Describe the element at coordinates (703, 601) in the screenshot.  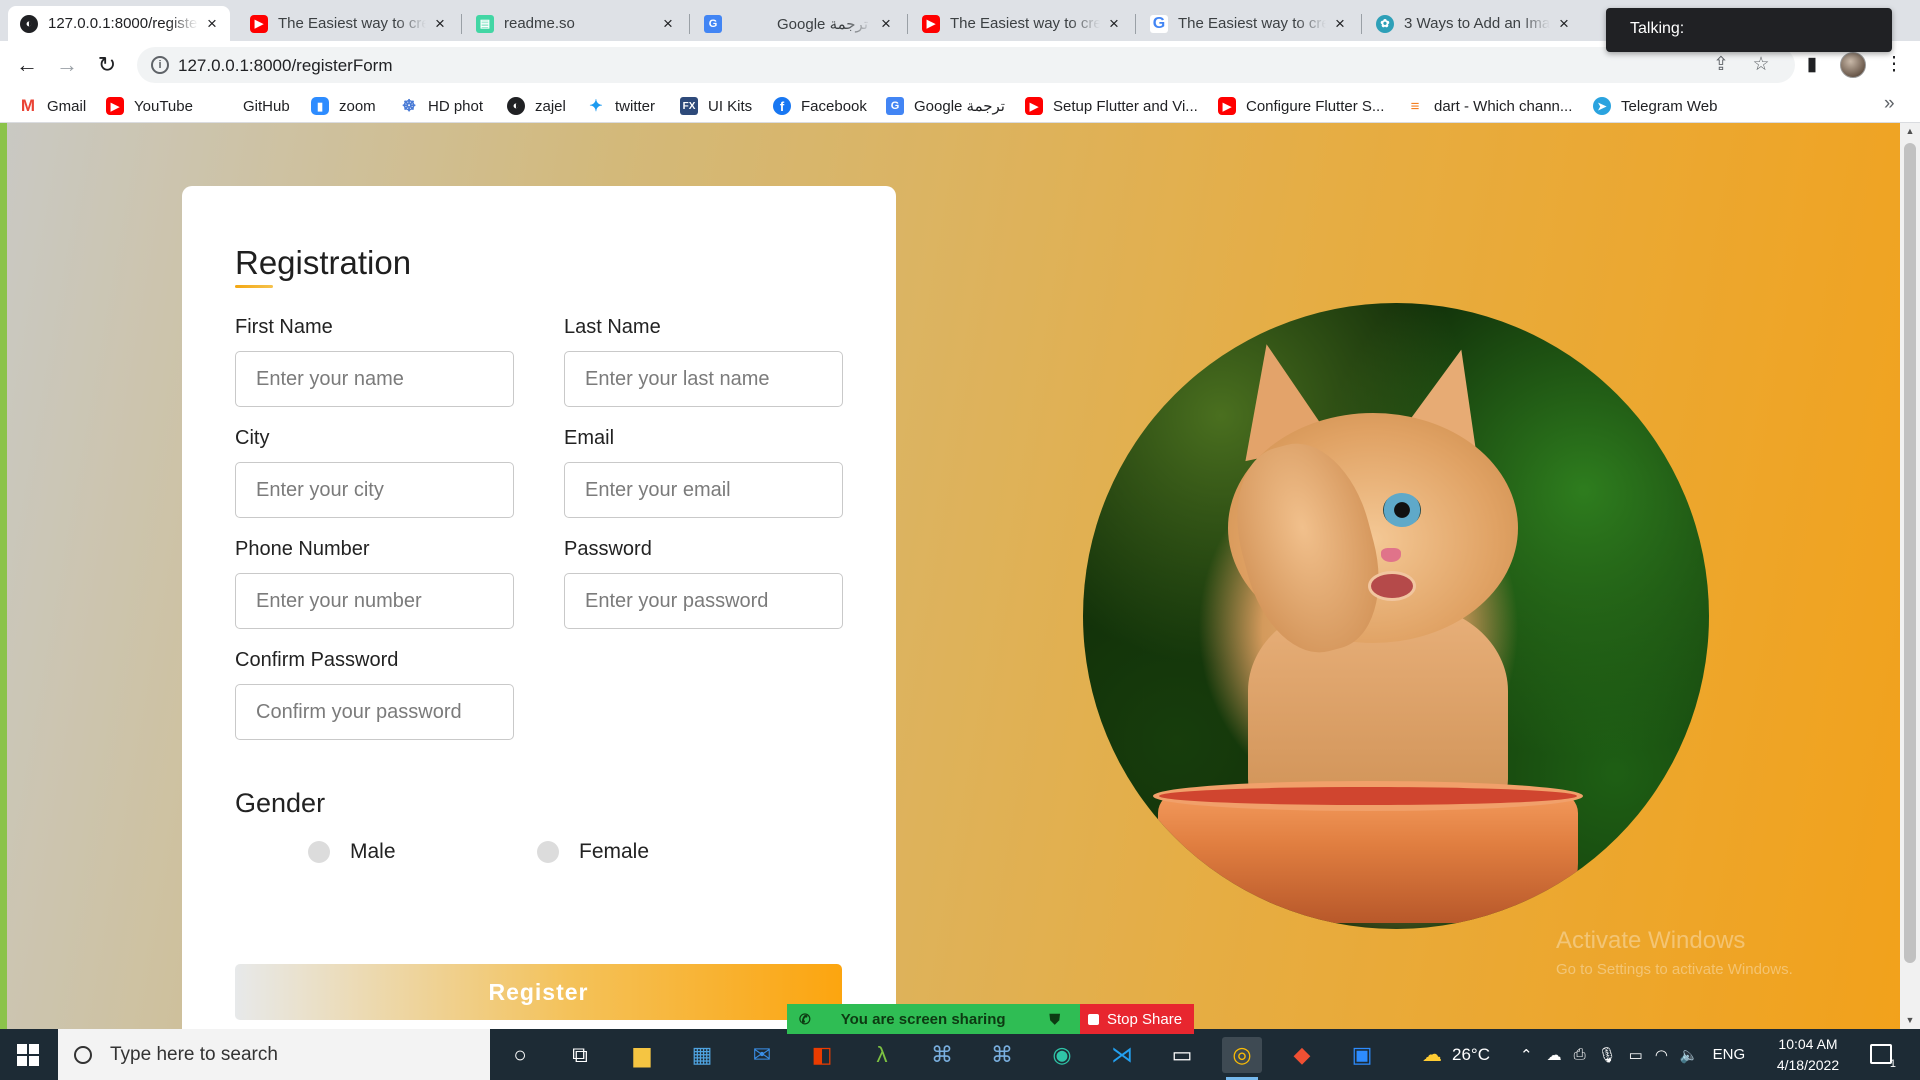
I see `password-input` at that location.